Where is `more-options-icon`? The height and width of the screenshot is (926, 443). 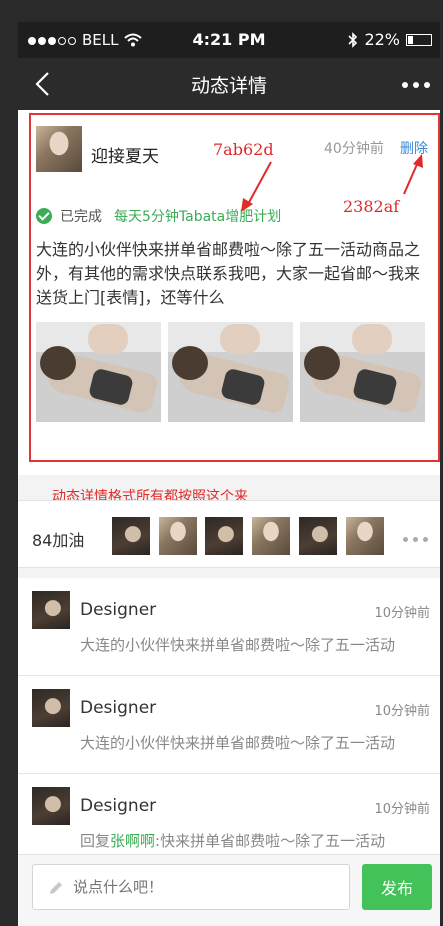
more-options-icon is located at coordinates (416, 85).